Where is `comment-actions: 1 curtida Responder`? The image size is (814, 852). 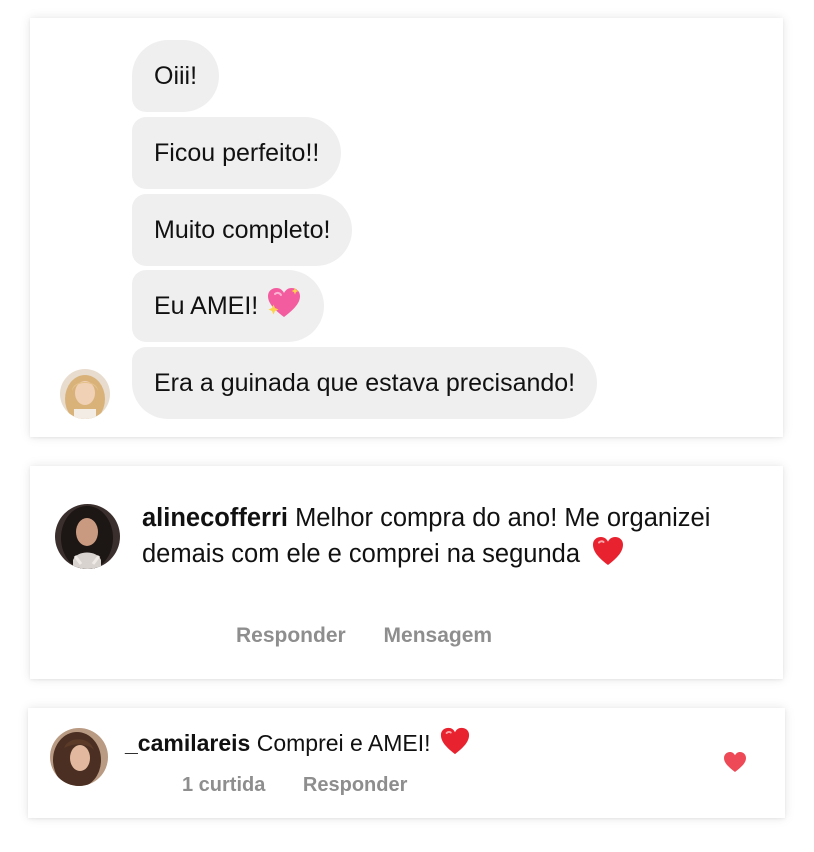 comment-actions: 1 curtida Responder is located at coordinates (310, 785).